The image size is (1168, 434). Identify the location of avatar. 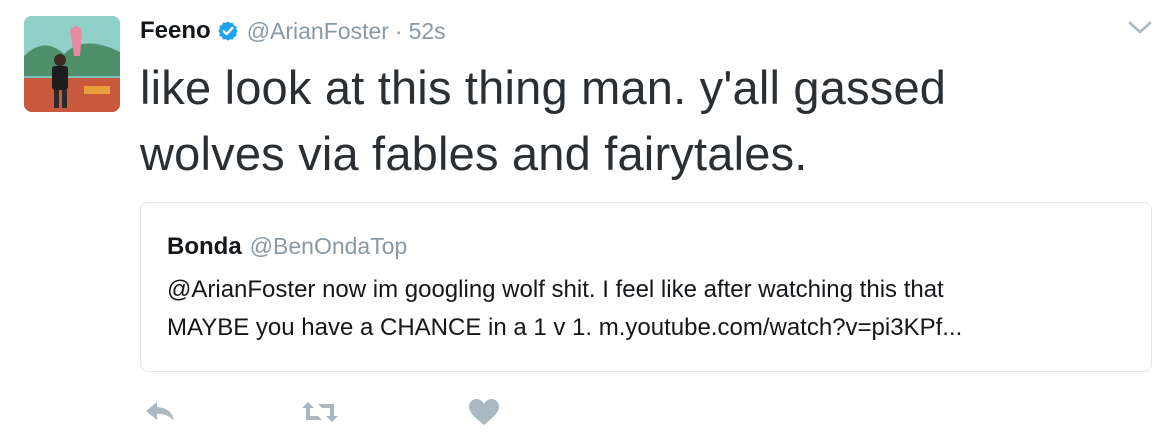
(72, 64).